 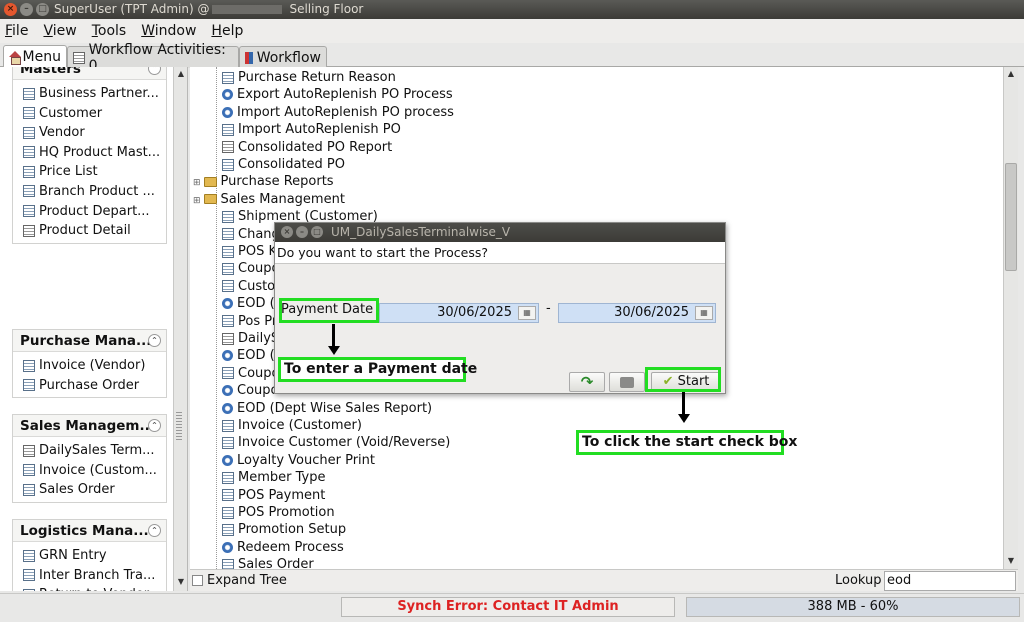 What do you see at coordinates (89, 490) in the screenshot?
I see `menu-item: Sales Order` at bounding box center [89, 490].